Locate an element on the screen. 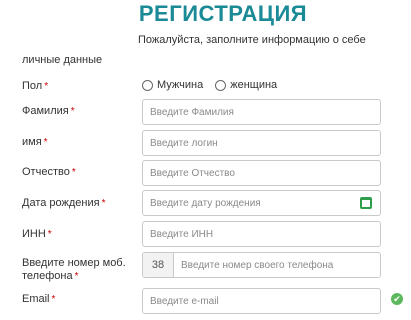 The image size is (411, 320). email-input: Введите e-mail is located at coordinates (261, 301).